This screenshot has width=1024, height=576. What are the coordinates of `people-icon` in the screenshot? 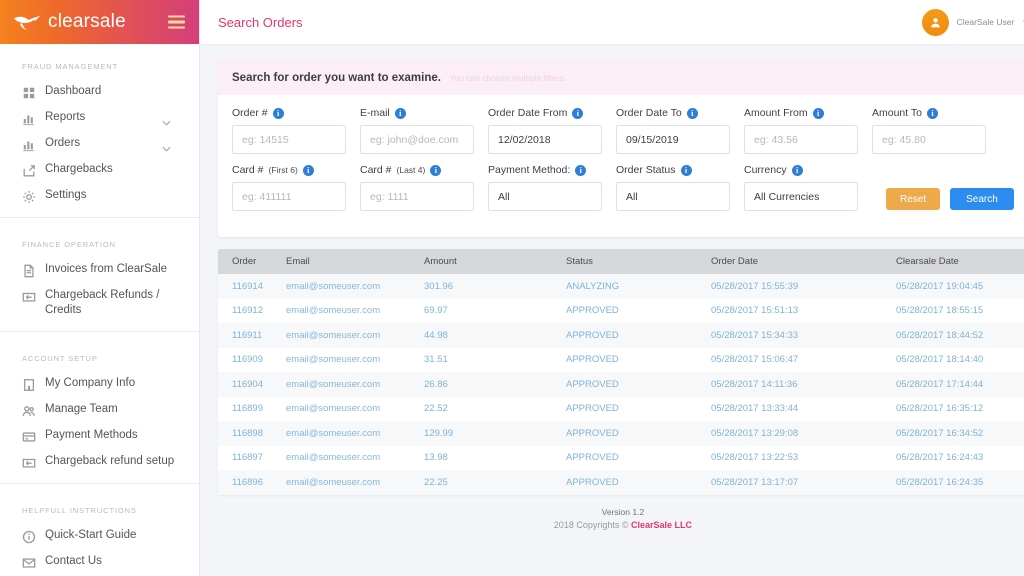 It's located at (29, 411).